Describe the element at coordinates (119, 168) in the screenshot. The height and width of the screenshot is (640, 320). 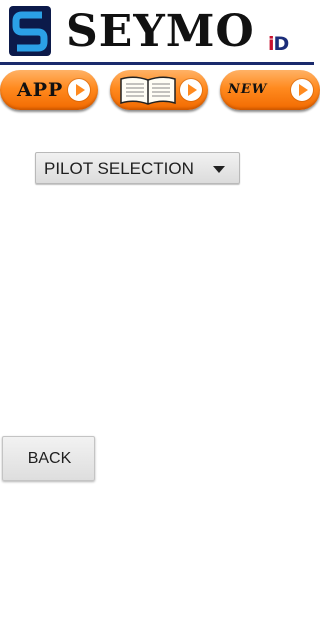
I see `dropdown-selected-value: PILOT SELECTION` at that location.